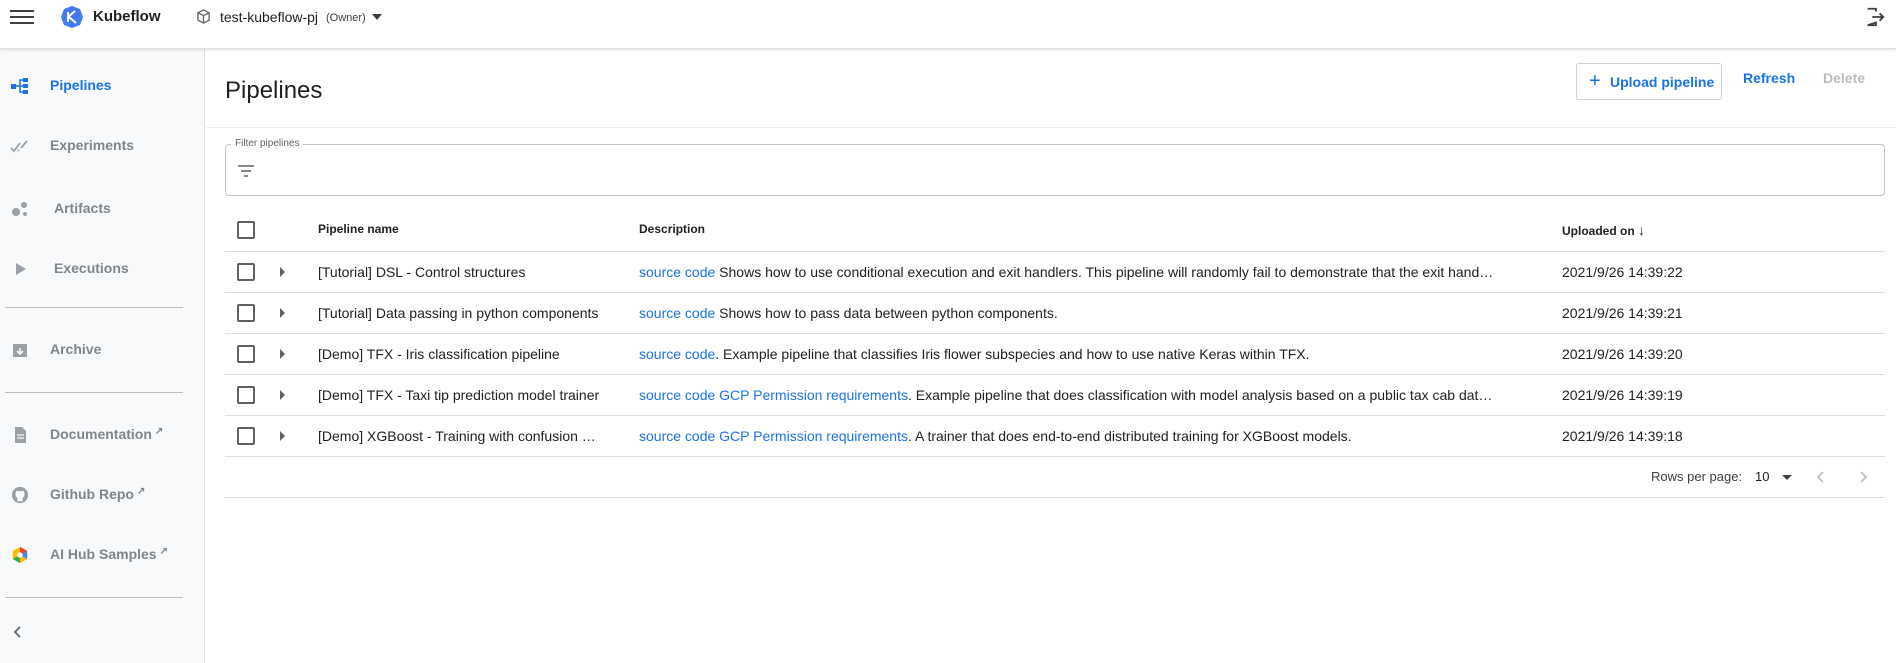  Describe the element at coordinates (203, 16) in the screenshot. I see `cube-icon` at that location.